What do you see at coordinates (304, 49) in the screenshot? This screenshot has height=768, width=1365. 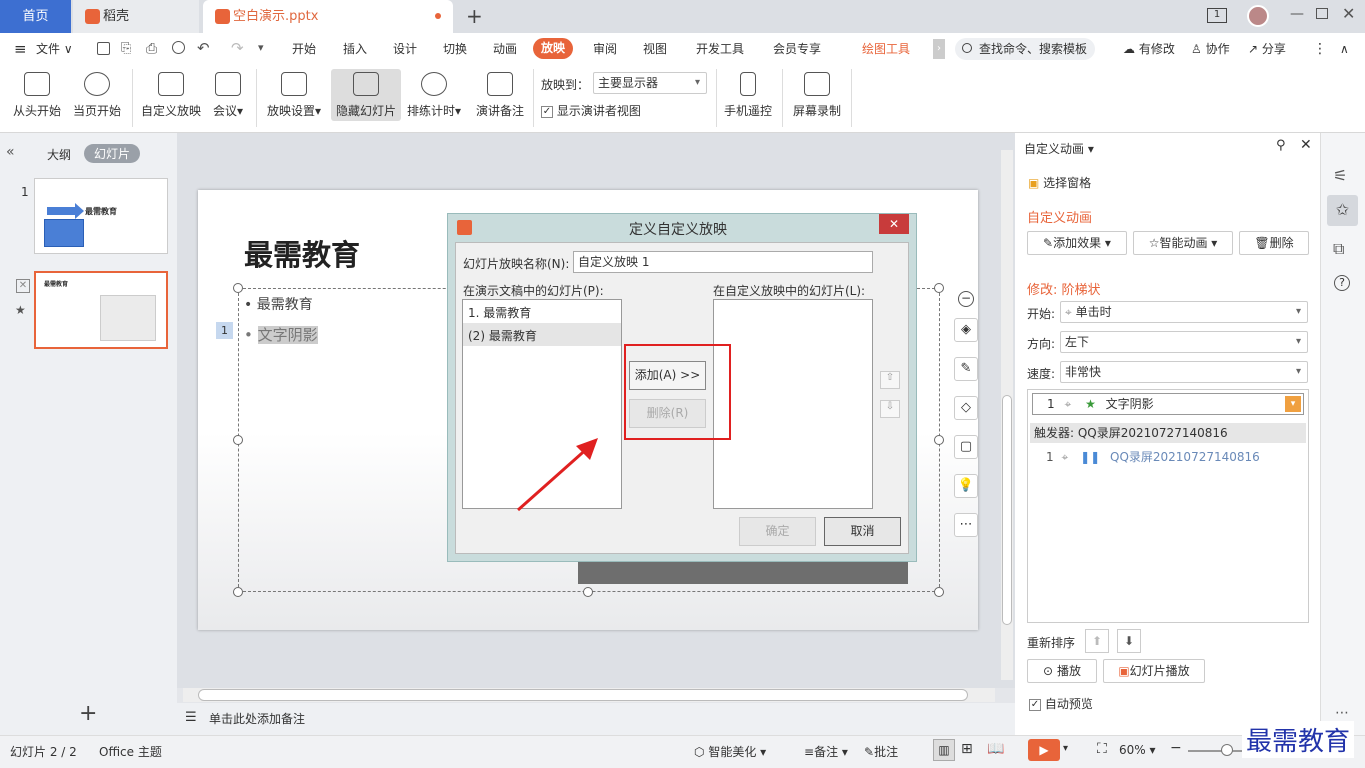 I see `menu-start: 开始` at bounding box center [304, 49].